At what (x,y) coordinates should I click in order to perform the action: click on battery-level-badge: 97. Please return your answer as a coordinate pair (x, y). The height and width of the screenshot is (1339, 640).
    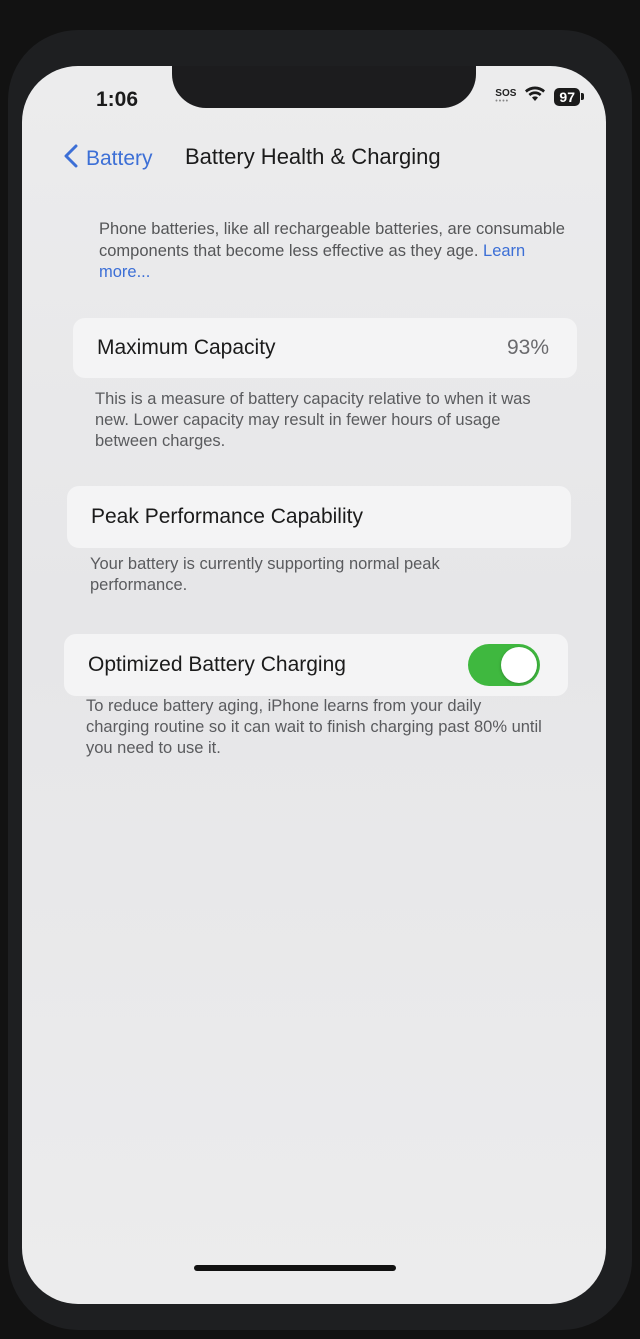
    Looking at the image, I should click on (569, 96).